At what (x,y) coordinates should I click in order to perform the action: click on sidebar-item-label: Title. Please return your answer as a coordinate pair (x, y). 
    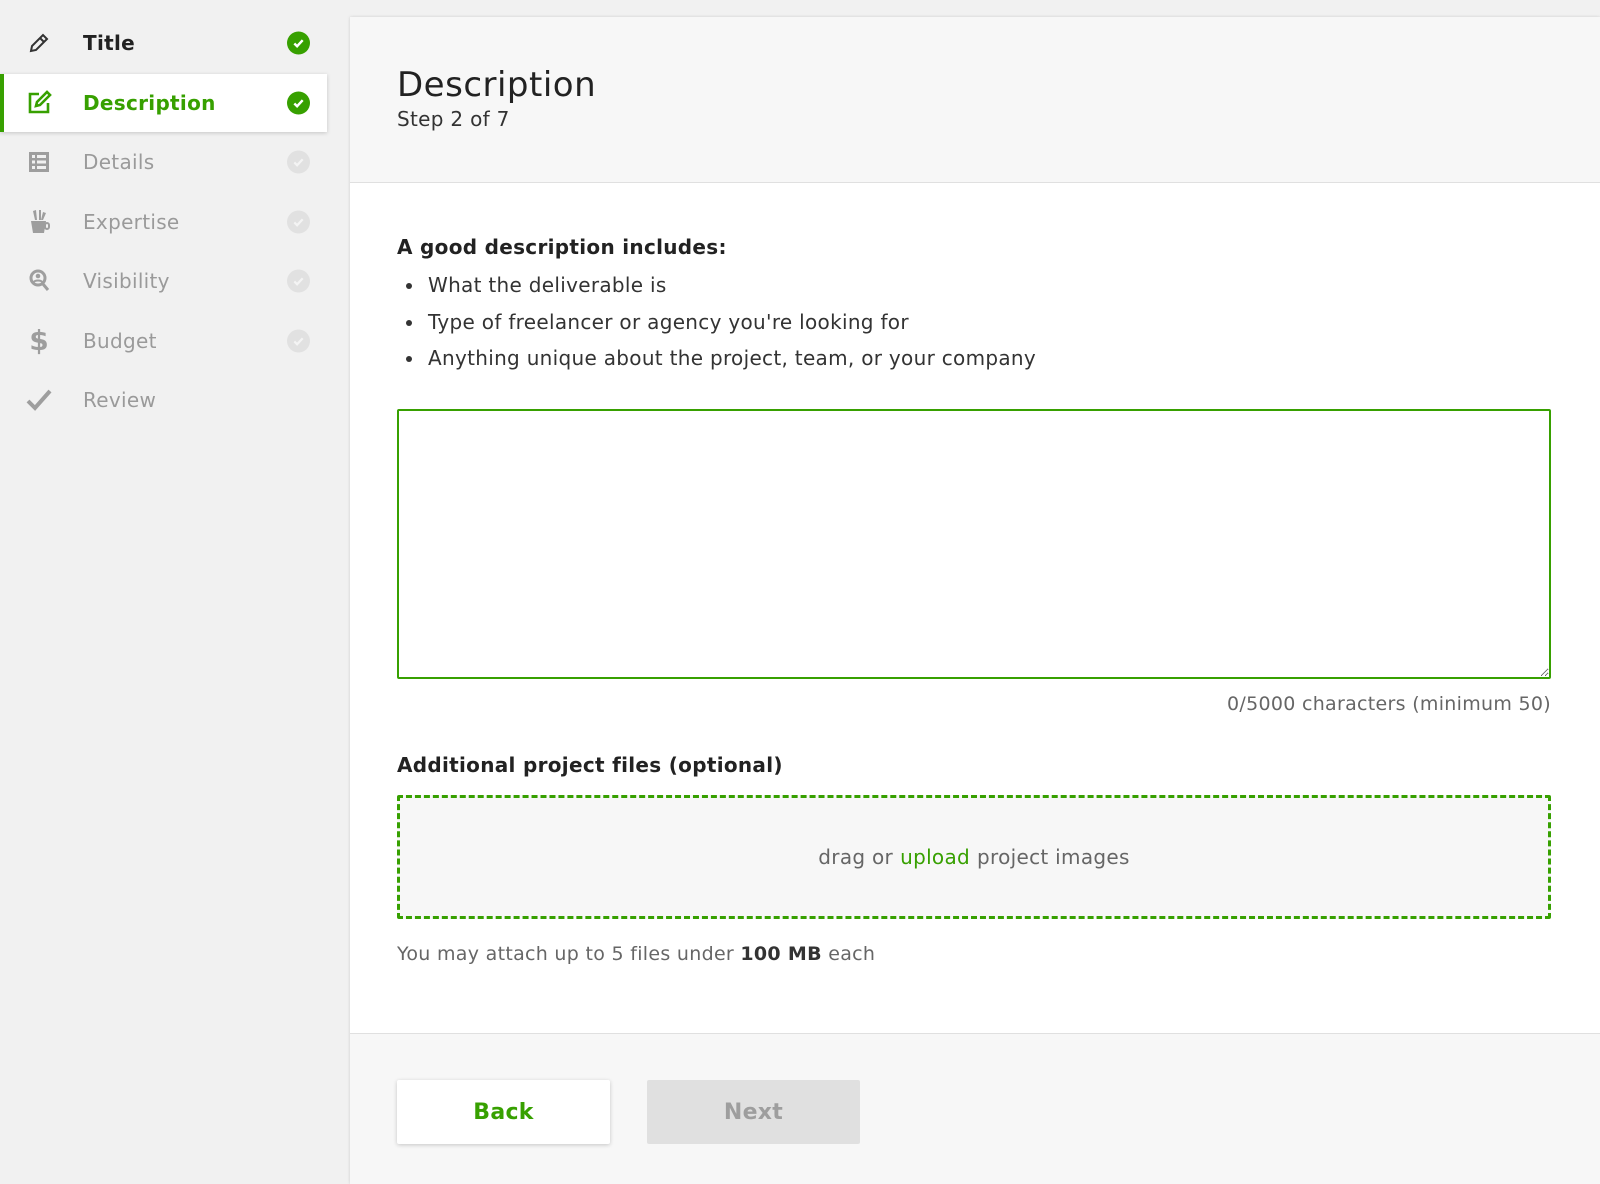
    Looking at the image, I should click on (109, 43).